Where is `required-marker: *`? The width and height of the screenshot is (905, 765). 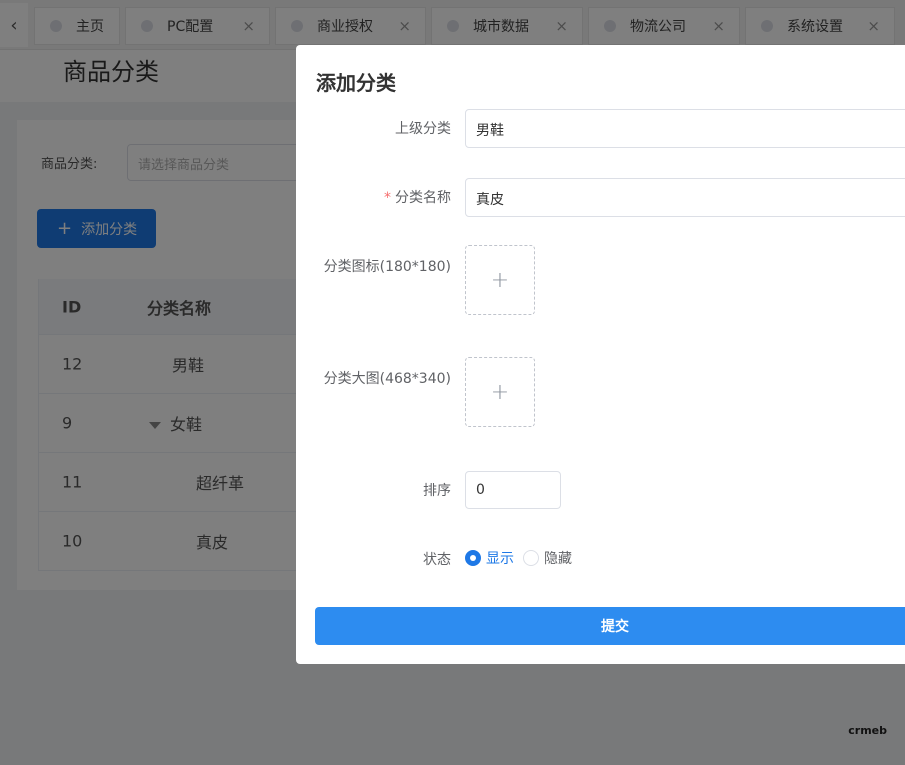
required-marker: * is located at coordinates (387, 198).